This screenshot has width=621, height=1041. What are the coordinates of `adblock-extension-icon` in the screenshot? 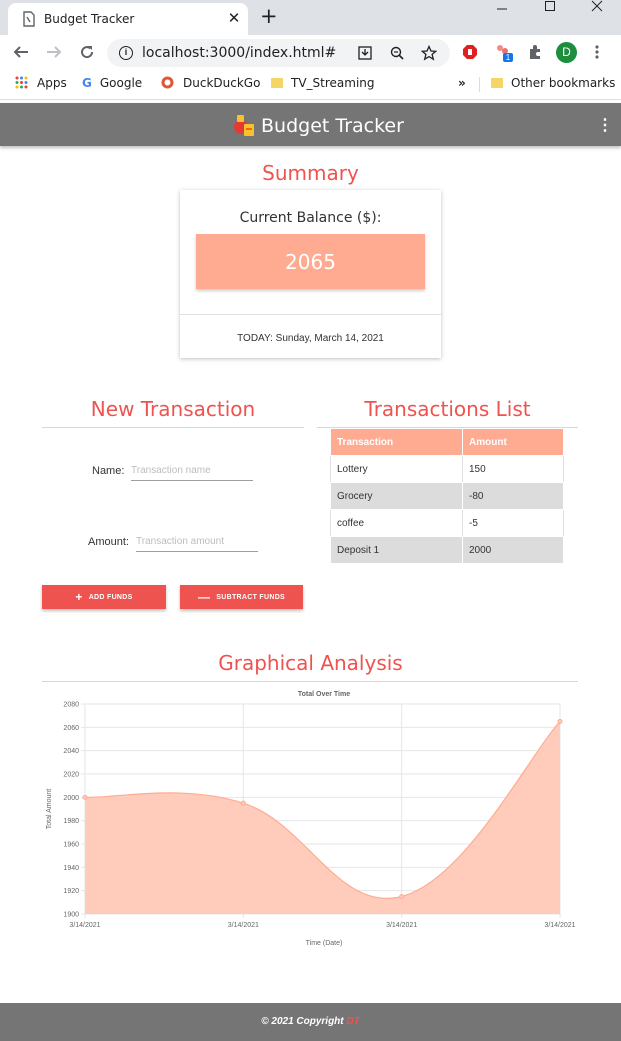 It's located at (470, 52).